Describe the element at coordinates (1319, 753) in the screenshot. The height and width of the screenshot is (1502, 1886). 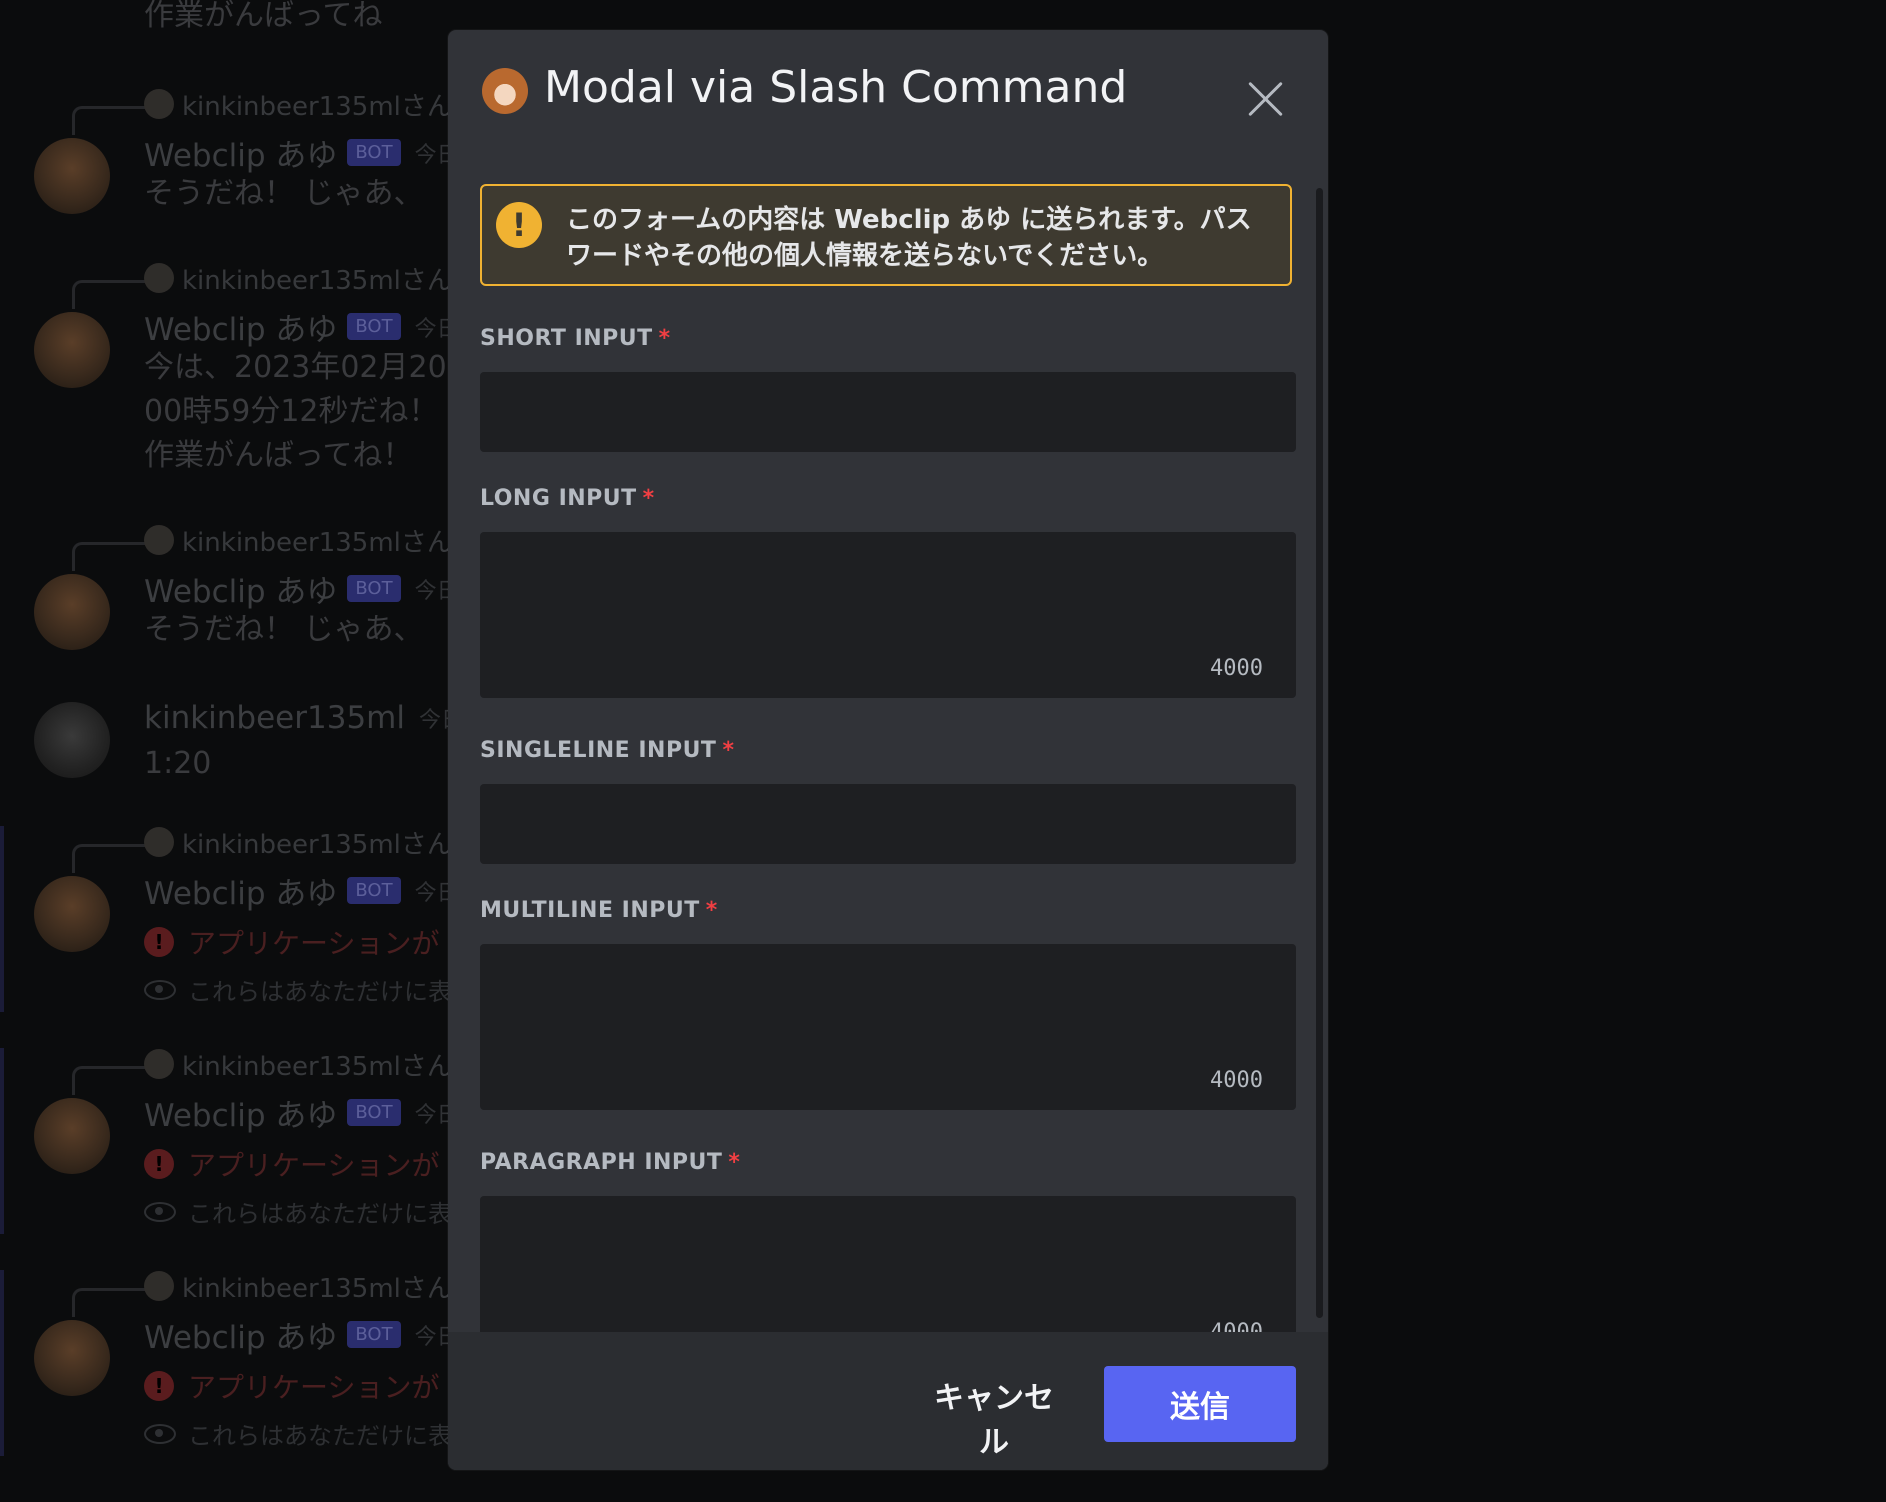
I see `scrollbar` at that location.